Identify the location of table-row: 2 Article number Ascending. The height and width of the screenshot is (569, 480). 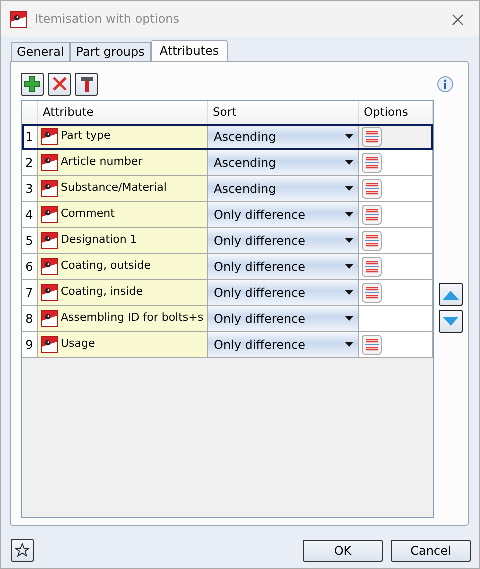
(227, 163).